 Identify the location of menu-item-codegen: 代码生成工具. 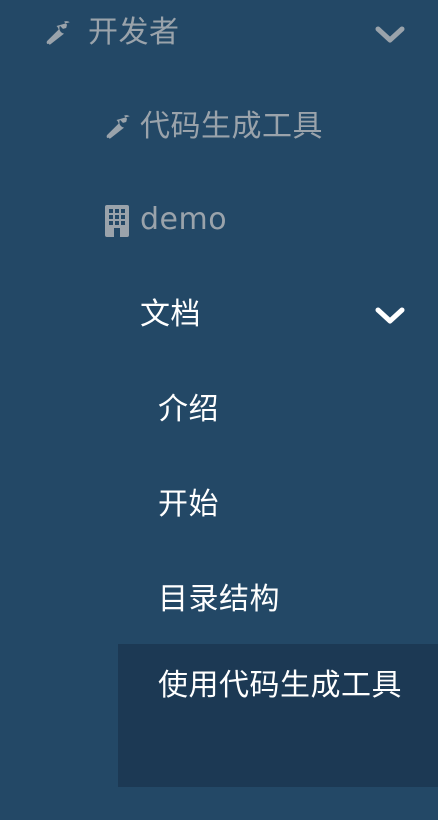
(219, 127).